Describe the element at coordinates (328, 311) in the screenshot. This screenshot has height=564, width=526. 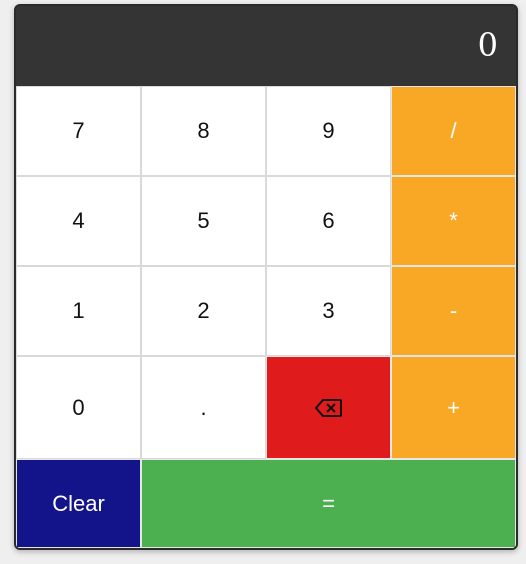
I see `key-3: 3` at that location.